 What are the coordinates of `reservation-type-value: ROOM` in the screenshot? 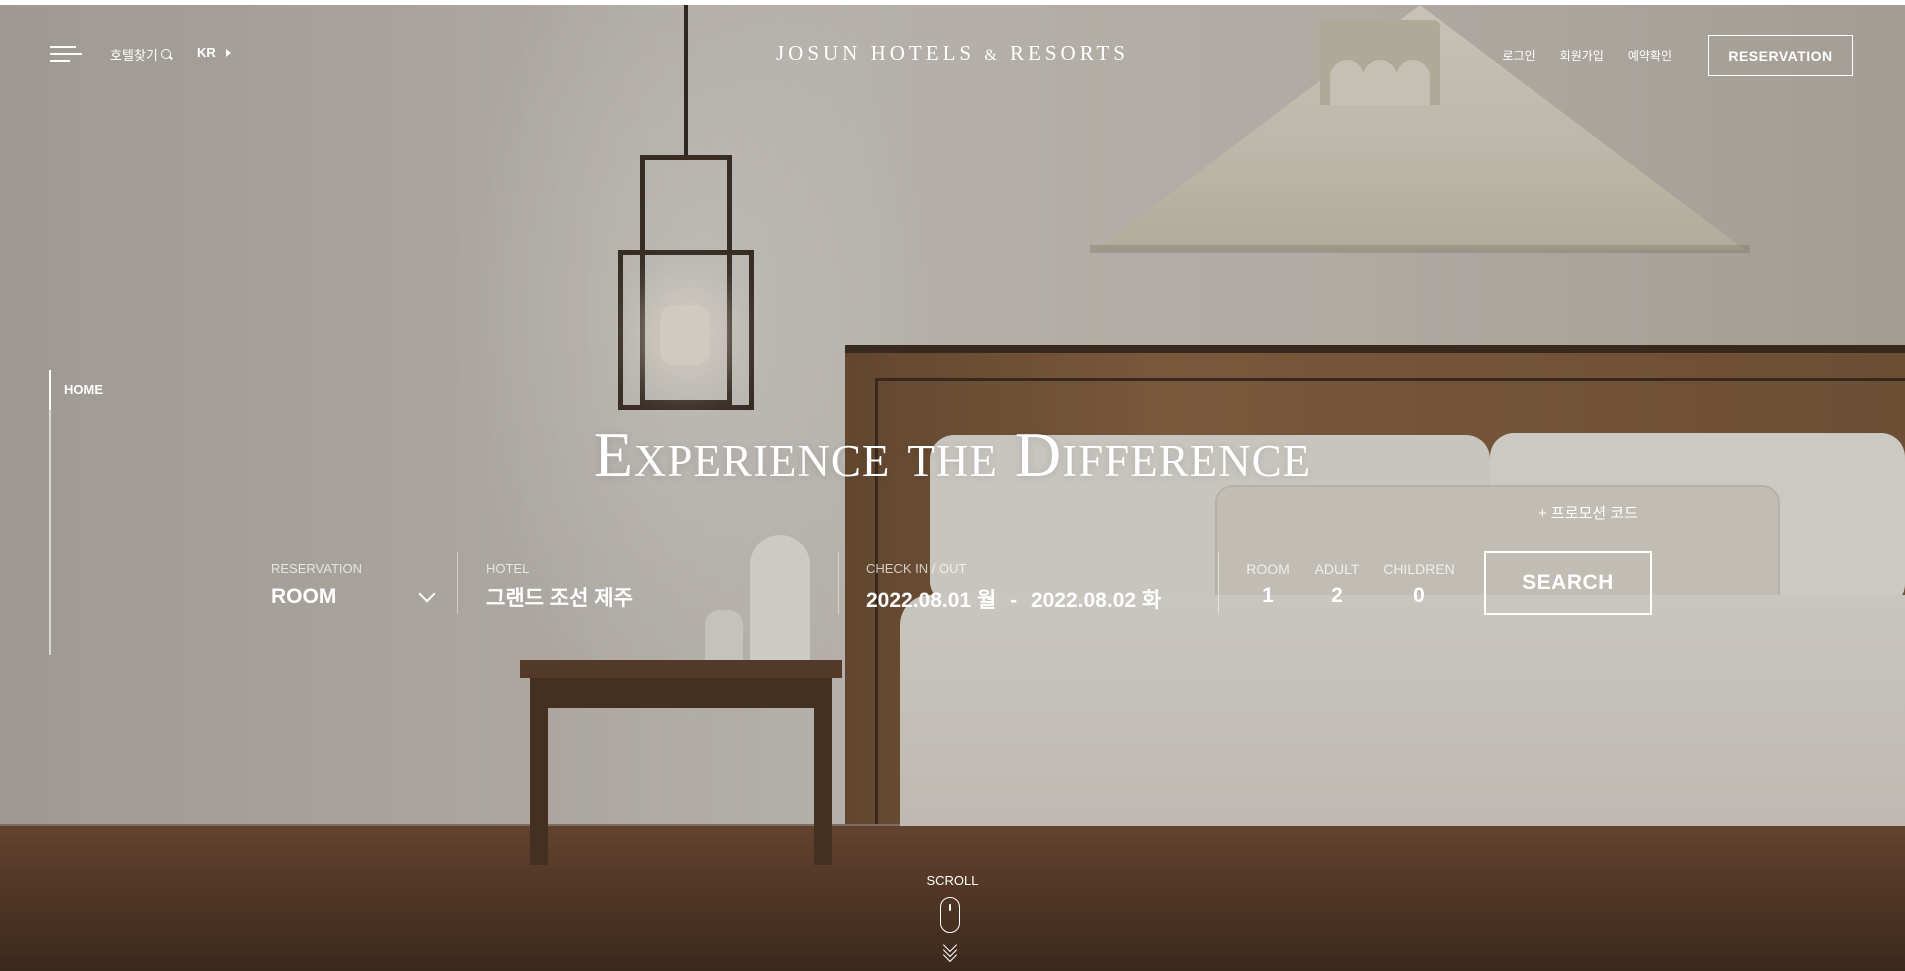 It's located at (303, 597).